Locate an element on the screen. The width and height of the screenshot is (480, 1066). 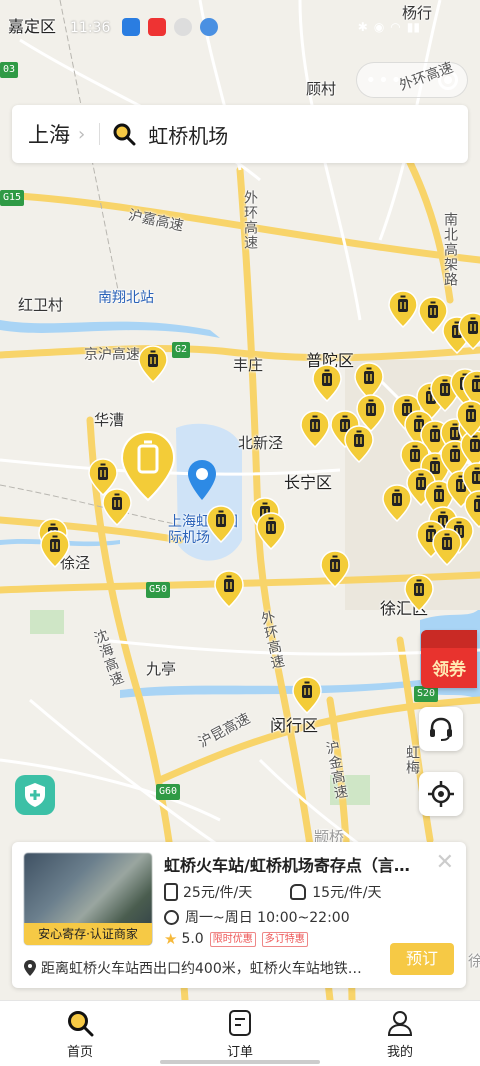
promo-tag: 限时优惠 is located at coordinates (232, 939).